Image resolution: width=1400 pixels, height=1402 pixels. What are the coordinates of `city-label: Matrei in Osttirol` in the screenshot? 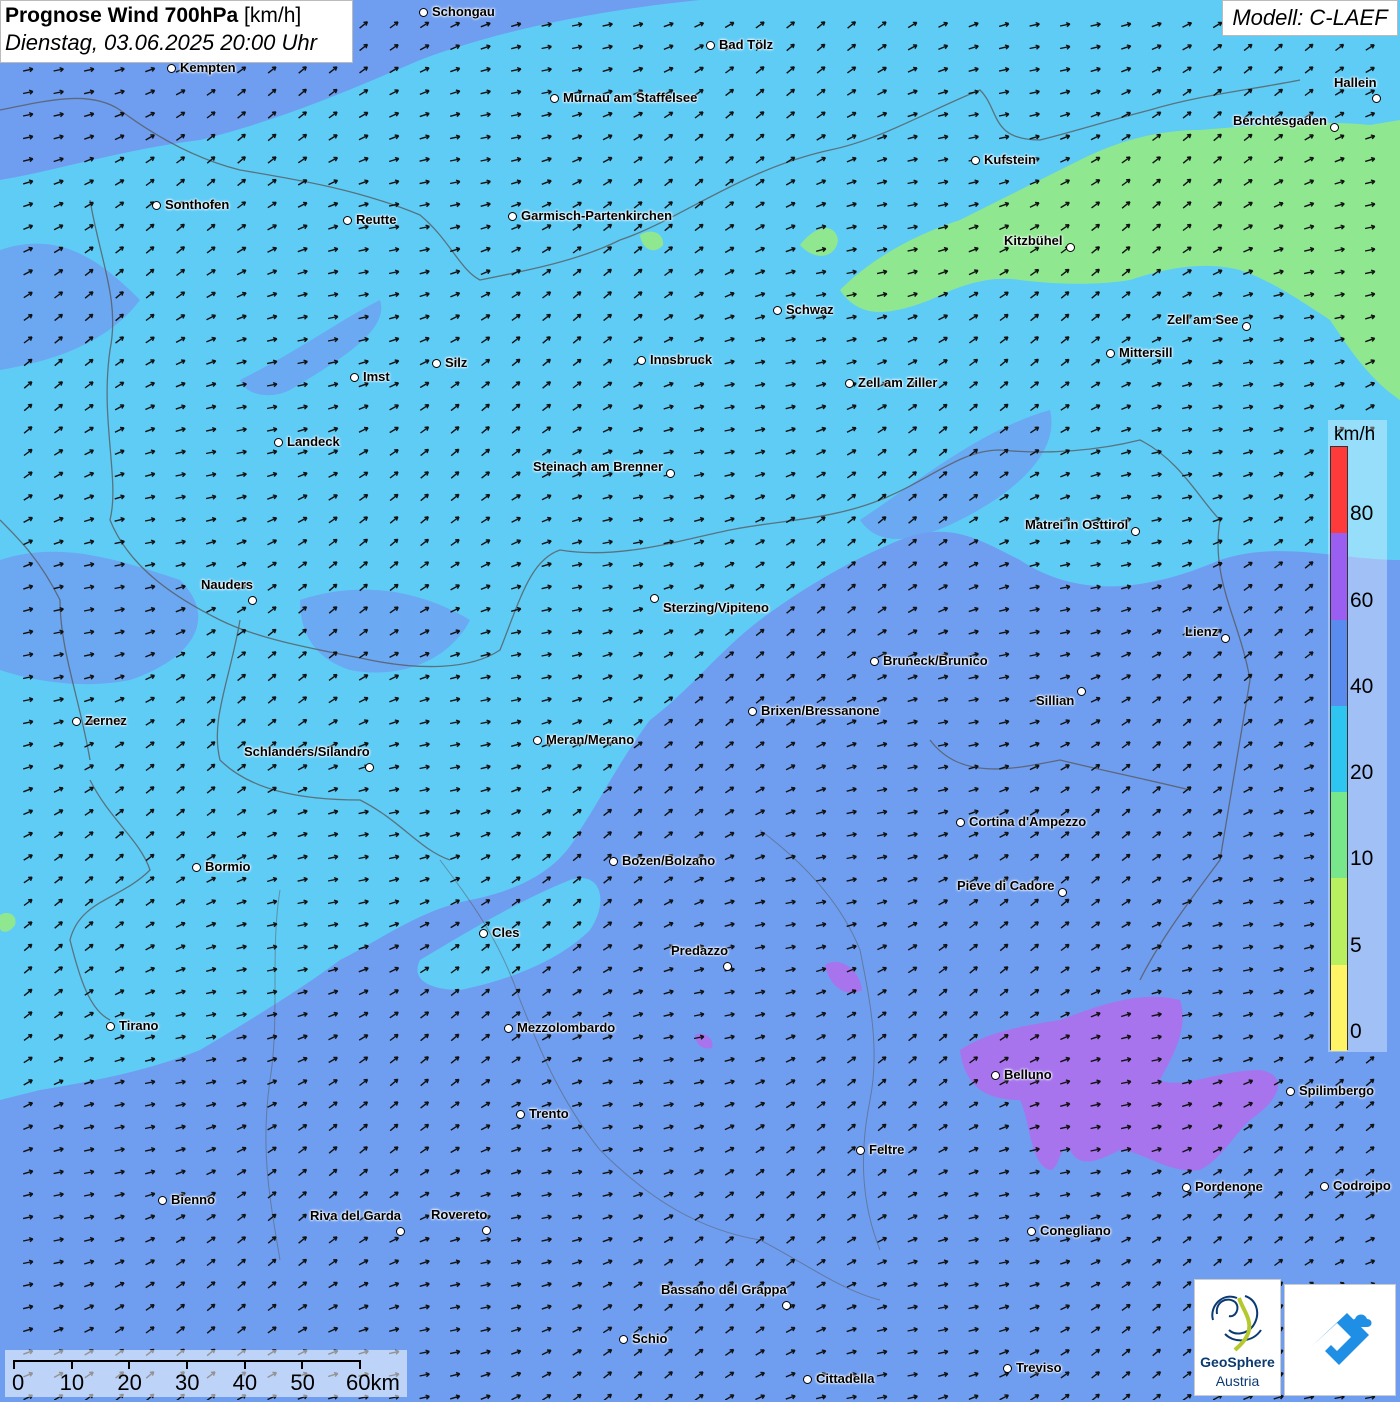 It's located at (1077, 524).